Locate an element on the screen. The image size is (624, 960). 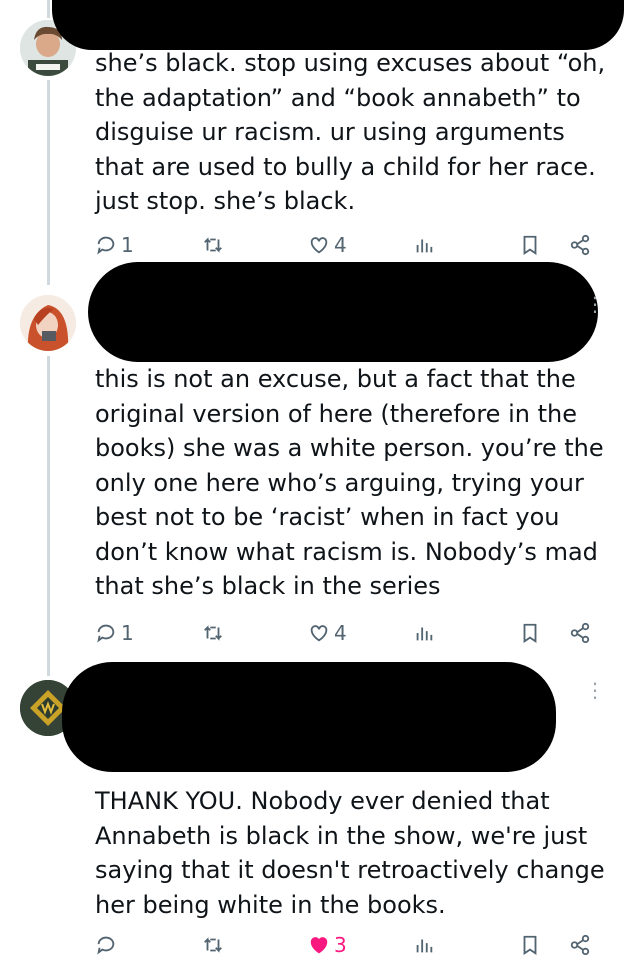
like-button: 3 is located at coordinates (327, 945).